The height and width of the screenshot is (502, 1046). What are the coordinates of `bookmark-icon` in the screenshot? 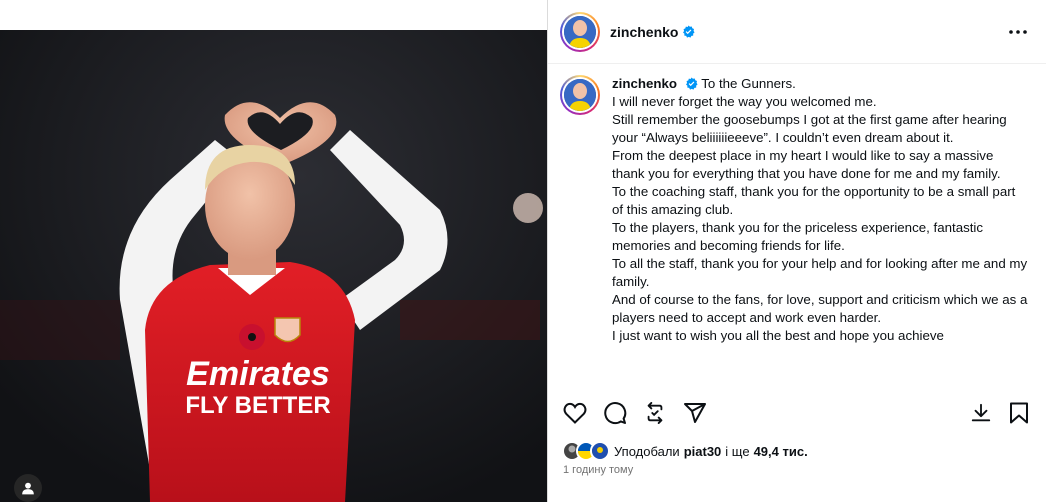 It's located at (1019, 413).